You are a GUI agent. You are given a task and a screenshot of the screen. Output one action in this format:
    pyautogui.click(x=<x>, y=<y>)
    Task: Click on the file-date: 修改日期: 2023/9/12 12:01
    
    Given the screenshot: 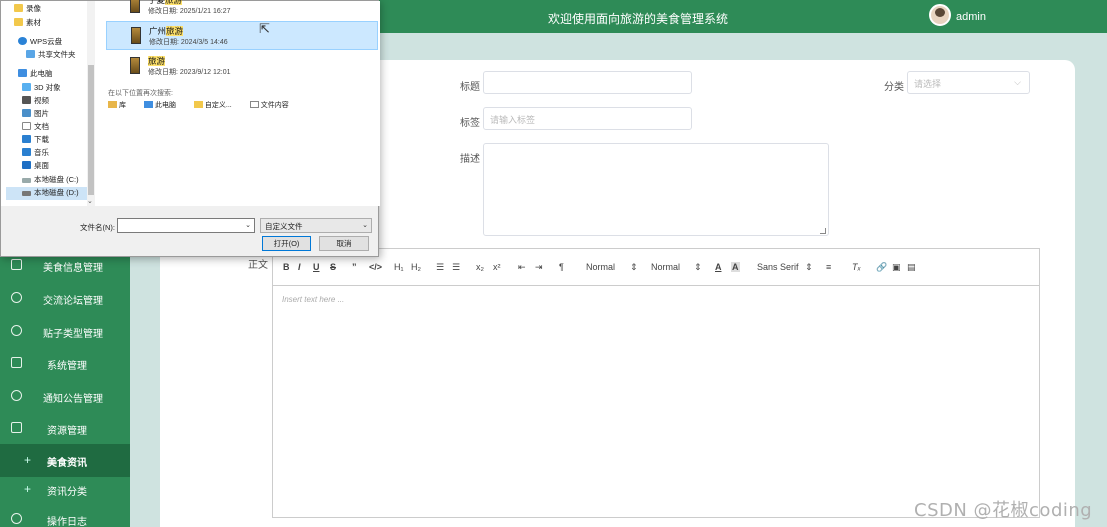 What is the action you would take?
    pyautogui.click(x=189, y=72)
    